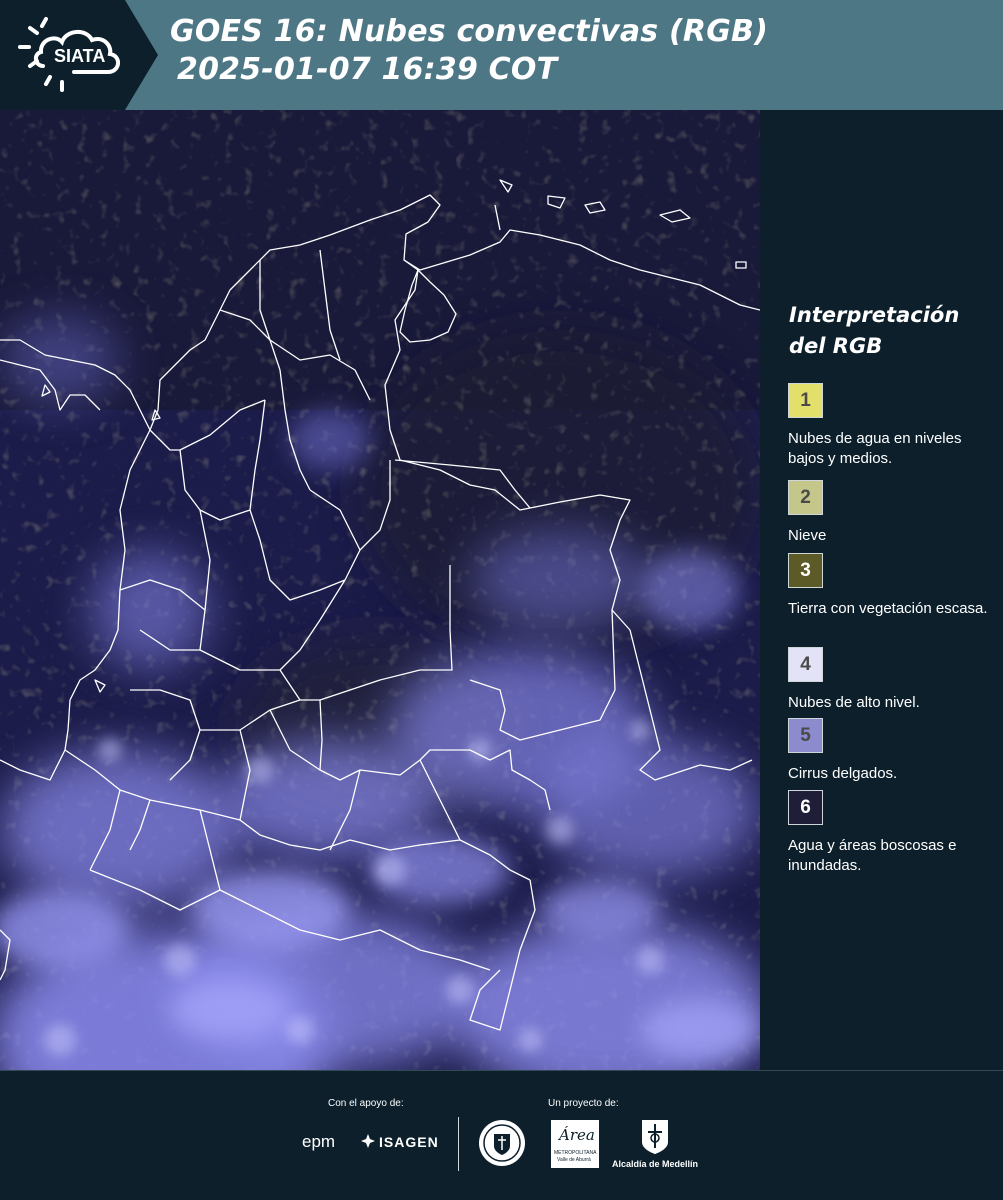 This screenshot has width=1003, height=1200. Describe the element at coordinates (805, 400) in the screenshot. I see `legend-swatch: 1` at that location.